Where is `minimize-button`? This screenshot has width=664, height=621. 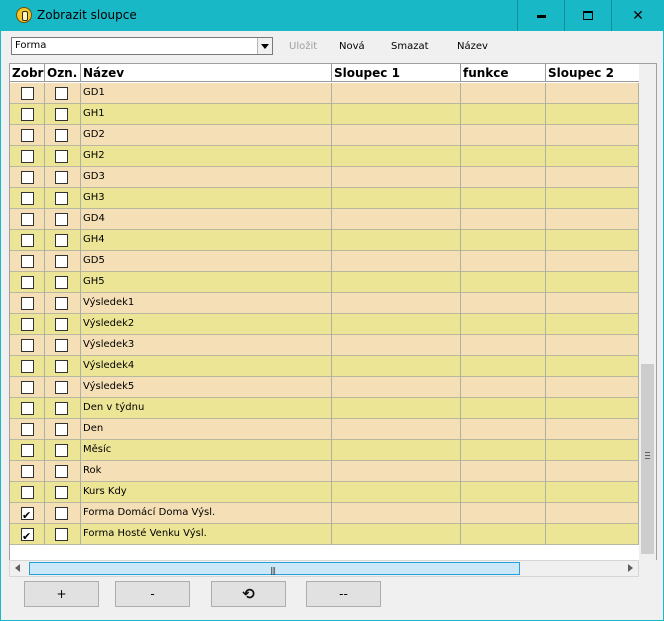 minimize-button is located at coordinates (540, 15).